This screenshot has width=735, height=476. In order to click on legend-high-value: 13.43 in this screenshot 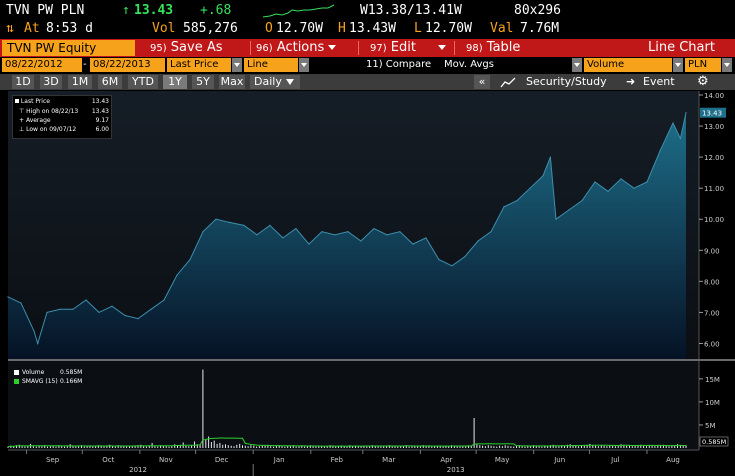, I will do `click(100, 111)`.